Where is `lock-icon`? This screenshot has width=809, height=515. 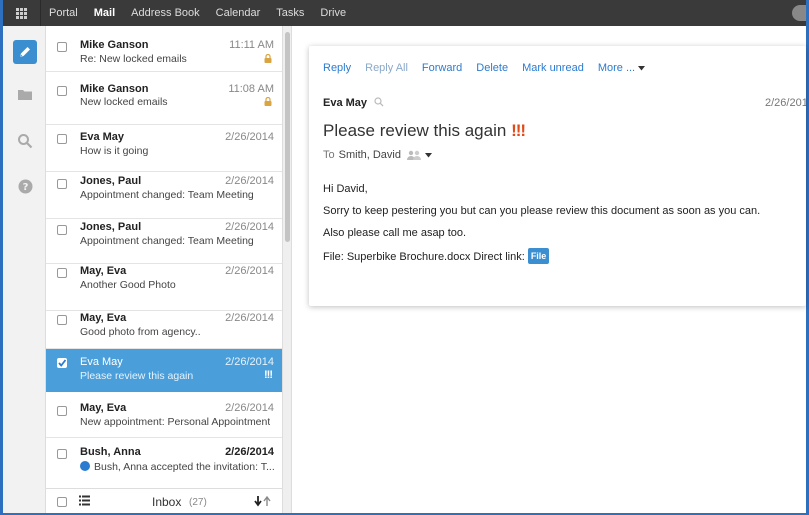
lock-icon is located at coordinates (268, 102).